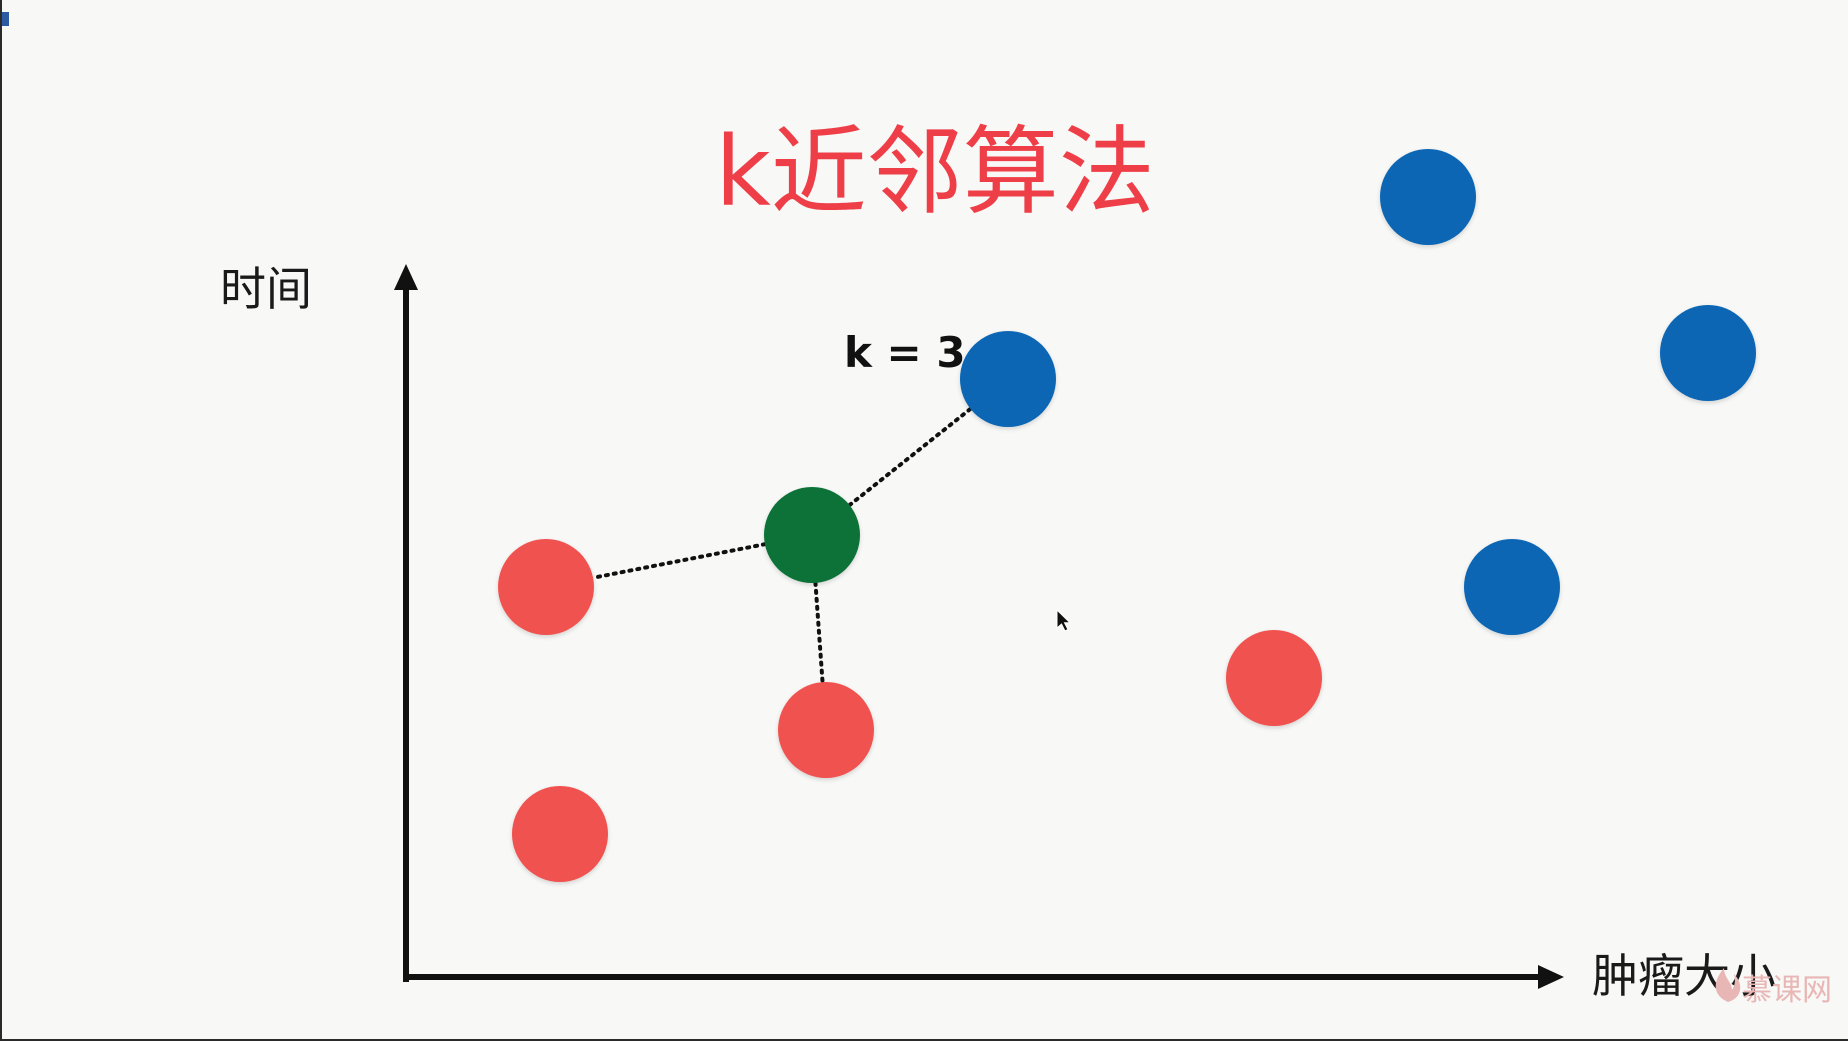 The height and width of the screenshot is (1041, 1848). I want to click on y-axis-arrow, so click(406, 277).